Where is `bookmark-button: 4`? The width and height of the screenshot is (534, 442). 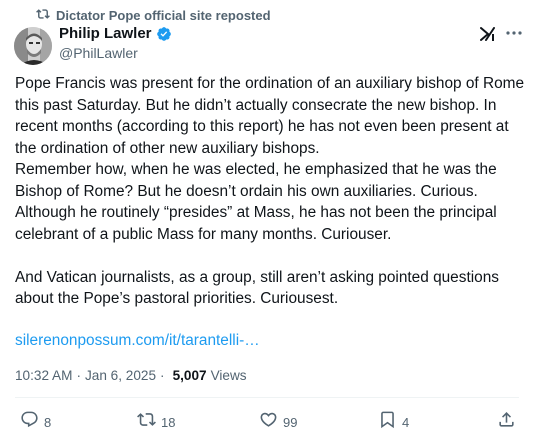
bookmark-button: 4 is located at coordinates (393, 422).